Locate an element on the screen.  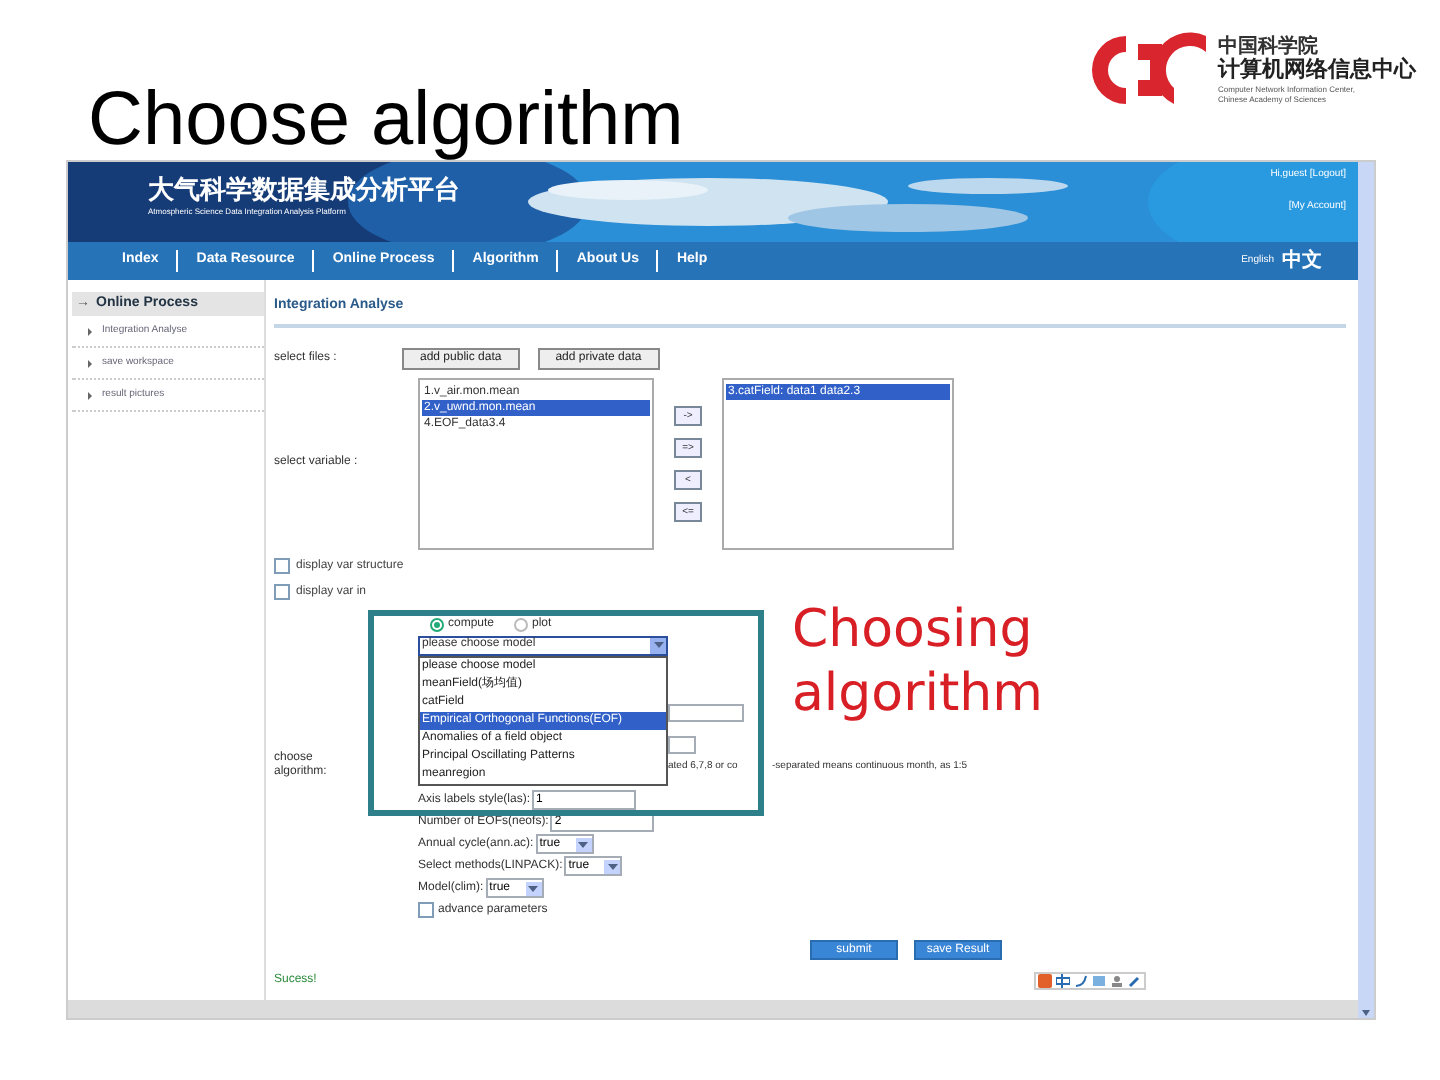
annotation-text: algorithm is located at coordinates (917, 694).